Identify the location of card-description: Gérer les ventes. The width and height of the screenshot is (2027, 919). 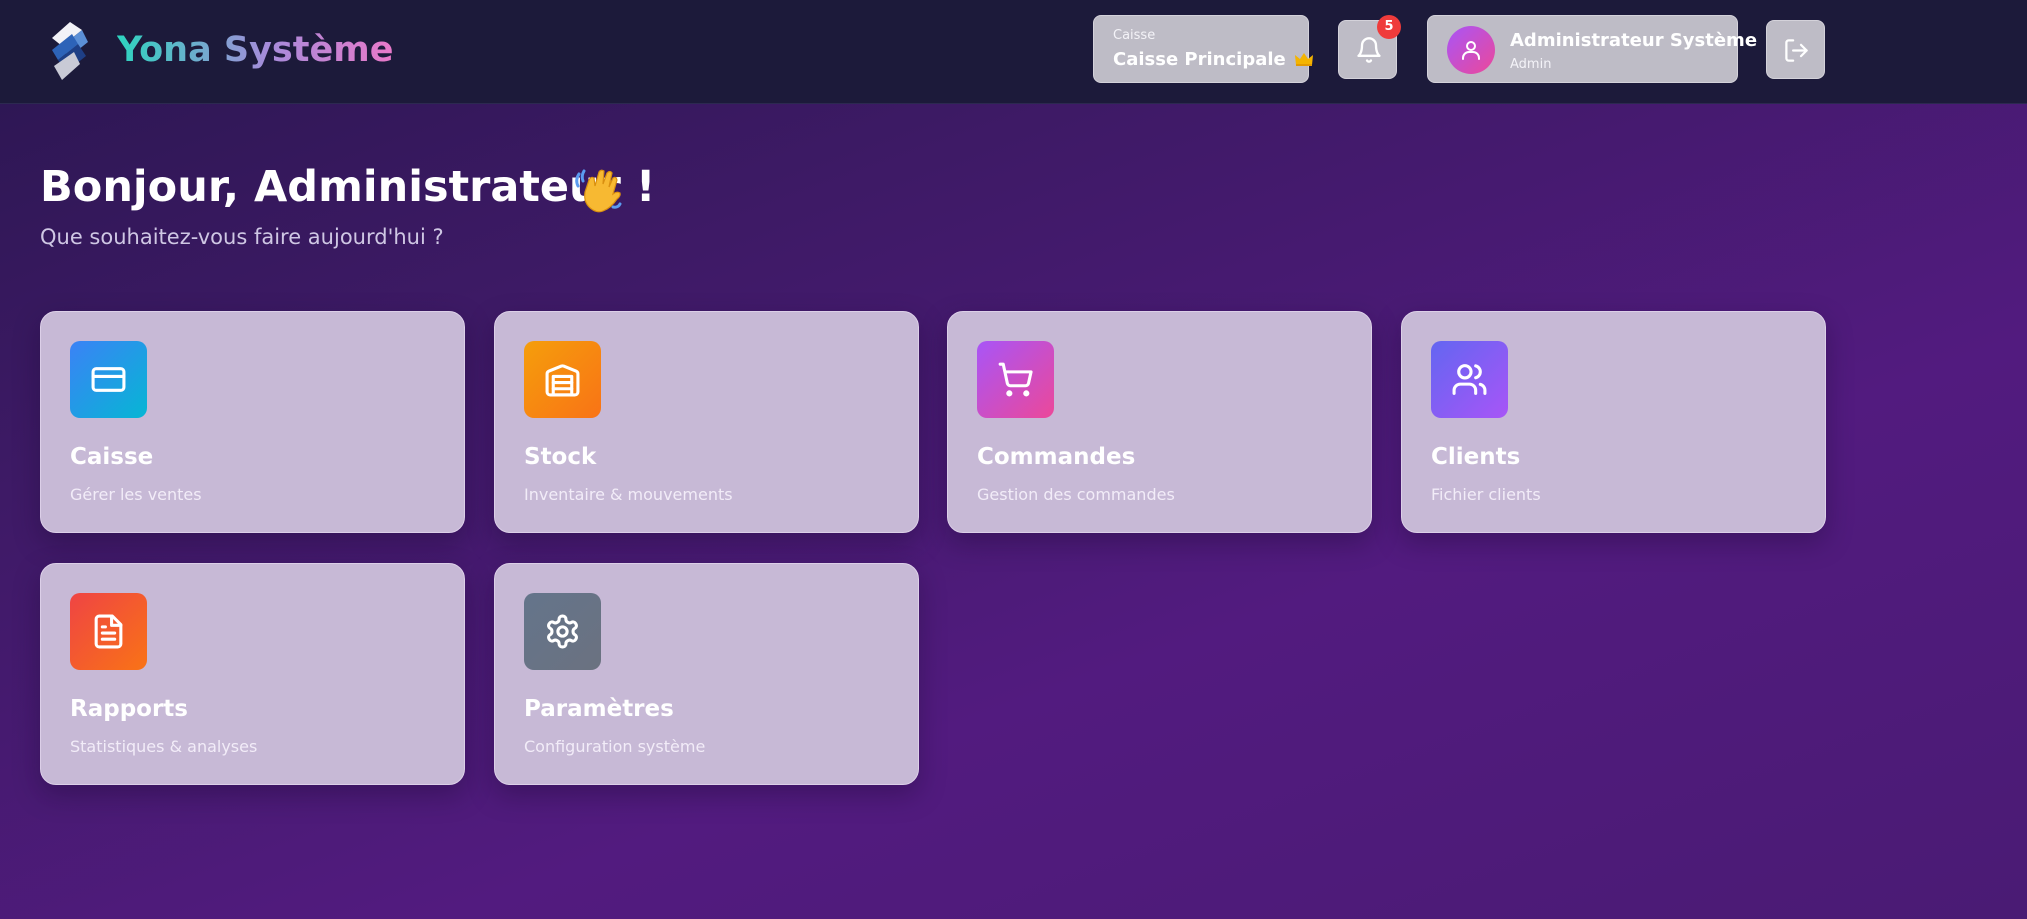
(136, 494).